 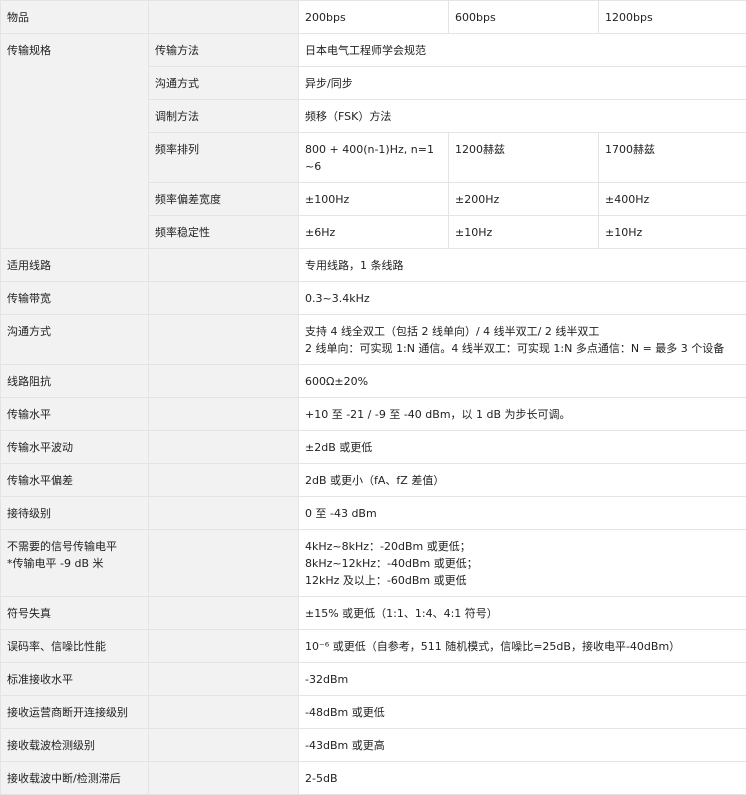 I want to click on row-value-line: -43dBm 或更高, so click(x=522, y=745).